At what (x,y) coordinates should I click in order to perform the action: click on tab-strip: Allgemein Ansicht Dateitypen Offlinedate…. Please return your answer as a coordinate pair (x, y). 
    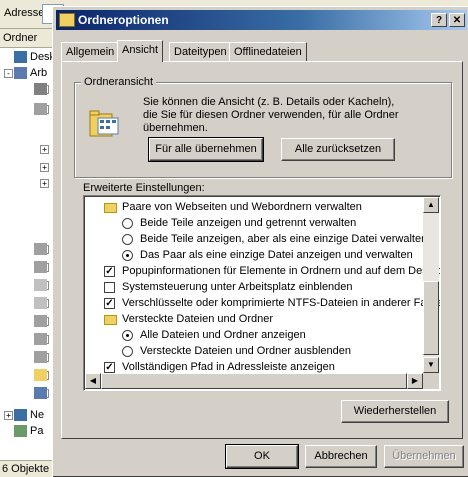
    Looking at the image, I should click on (261, 51).